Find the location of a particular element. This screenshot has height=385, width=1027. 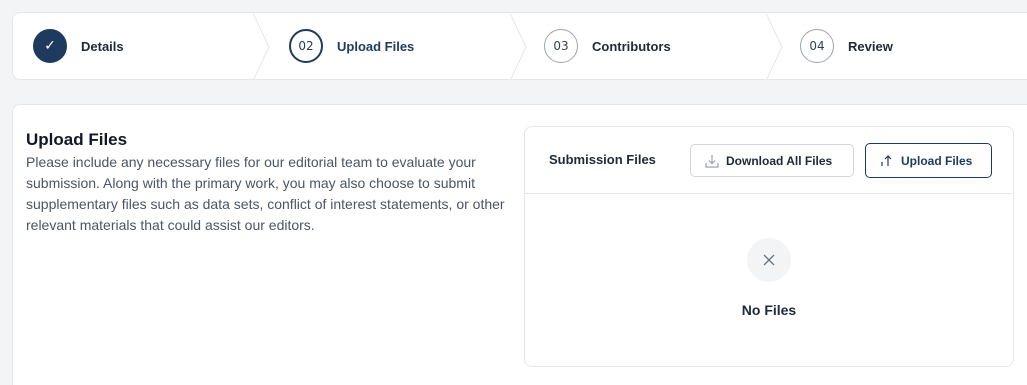

step-circle-details: ✓ is located at coordinates (50, 46).